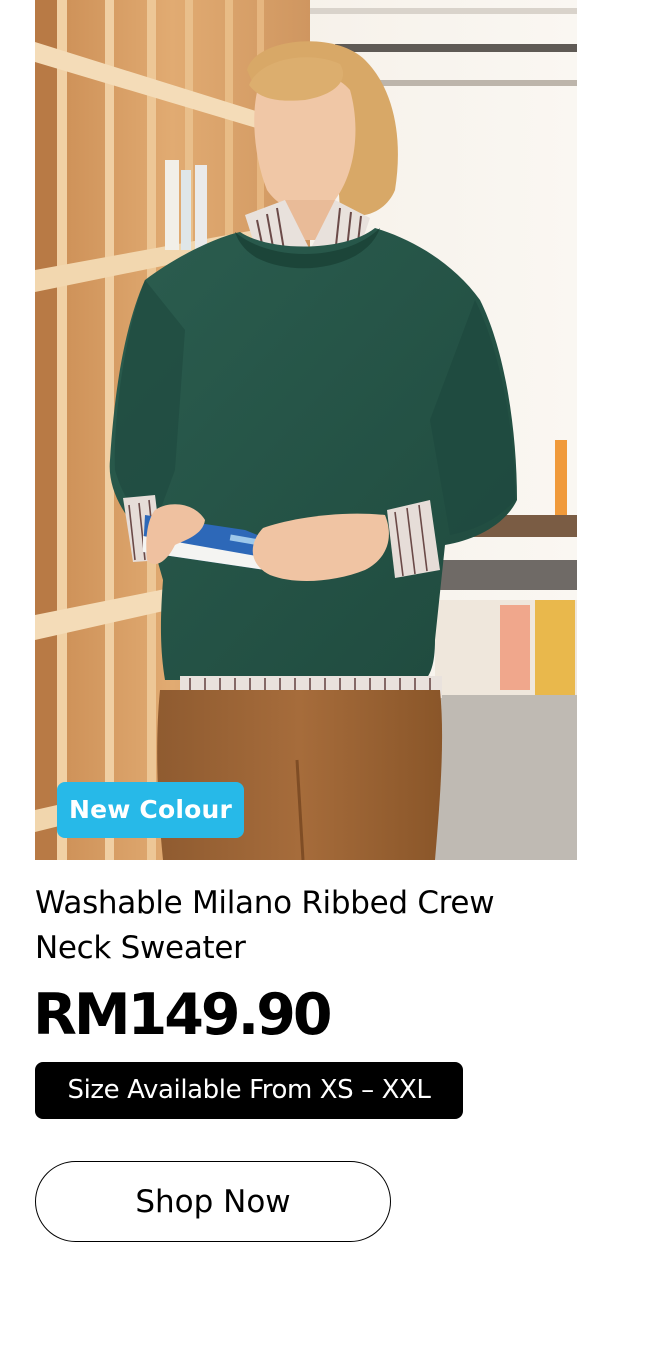 This screenshot has width=650, height=1349. Describe the element at coordinates (183, 1015) in the screenshot. I see `product-price: RM149.90` at that location.